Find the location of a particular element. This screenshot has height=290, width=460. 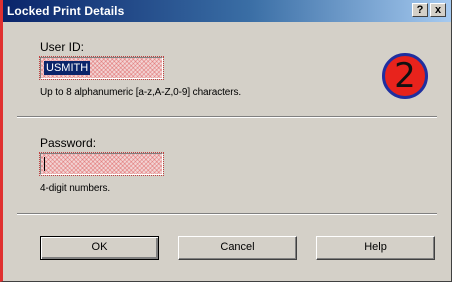

user-id-label: User ID: is located at coordinates (62, 47).